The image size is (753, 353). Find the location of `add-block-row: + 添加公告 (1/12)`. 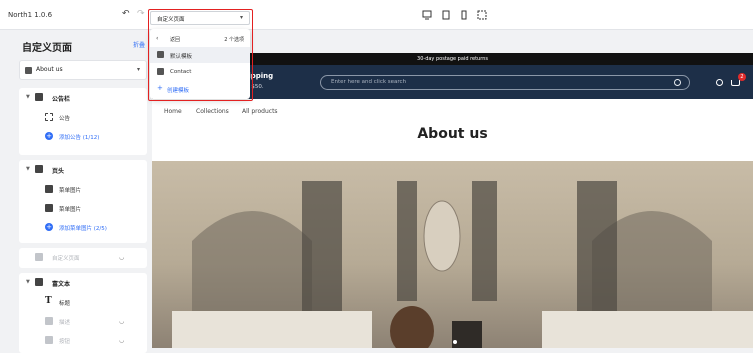

add-block-row: + 添加公告 (1/12) is located at coordinates (83, 136).